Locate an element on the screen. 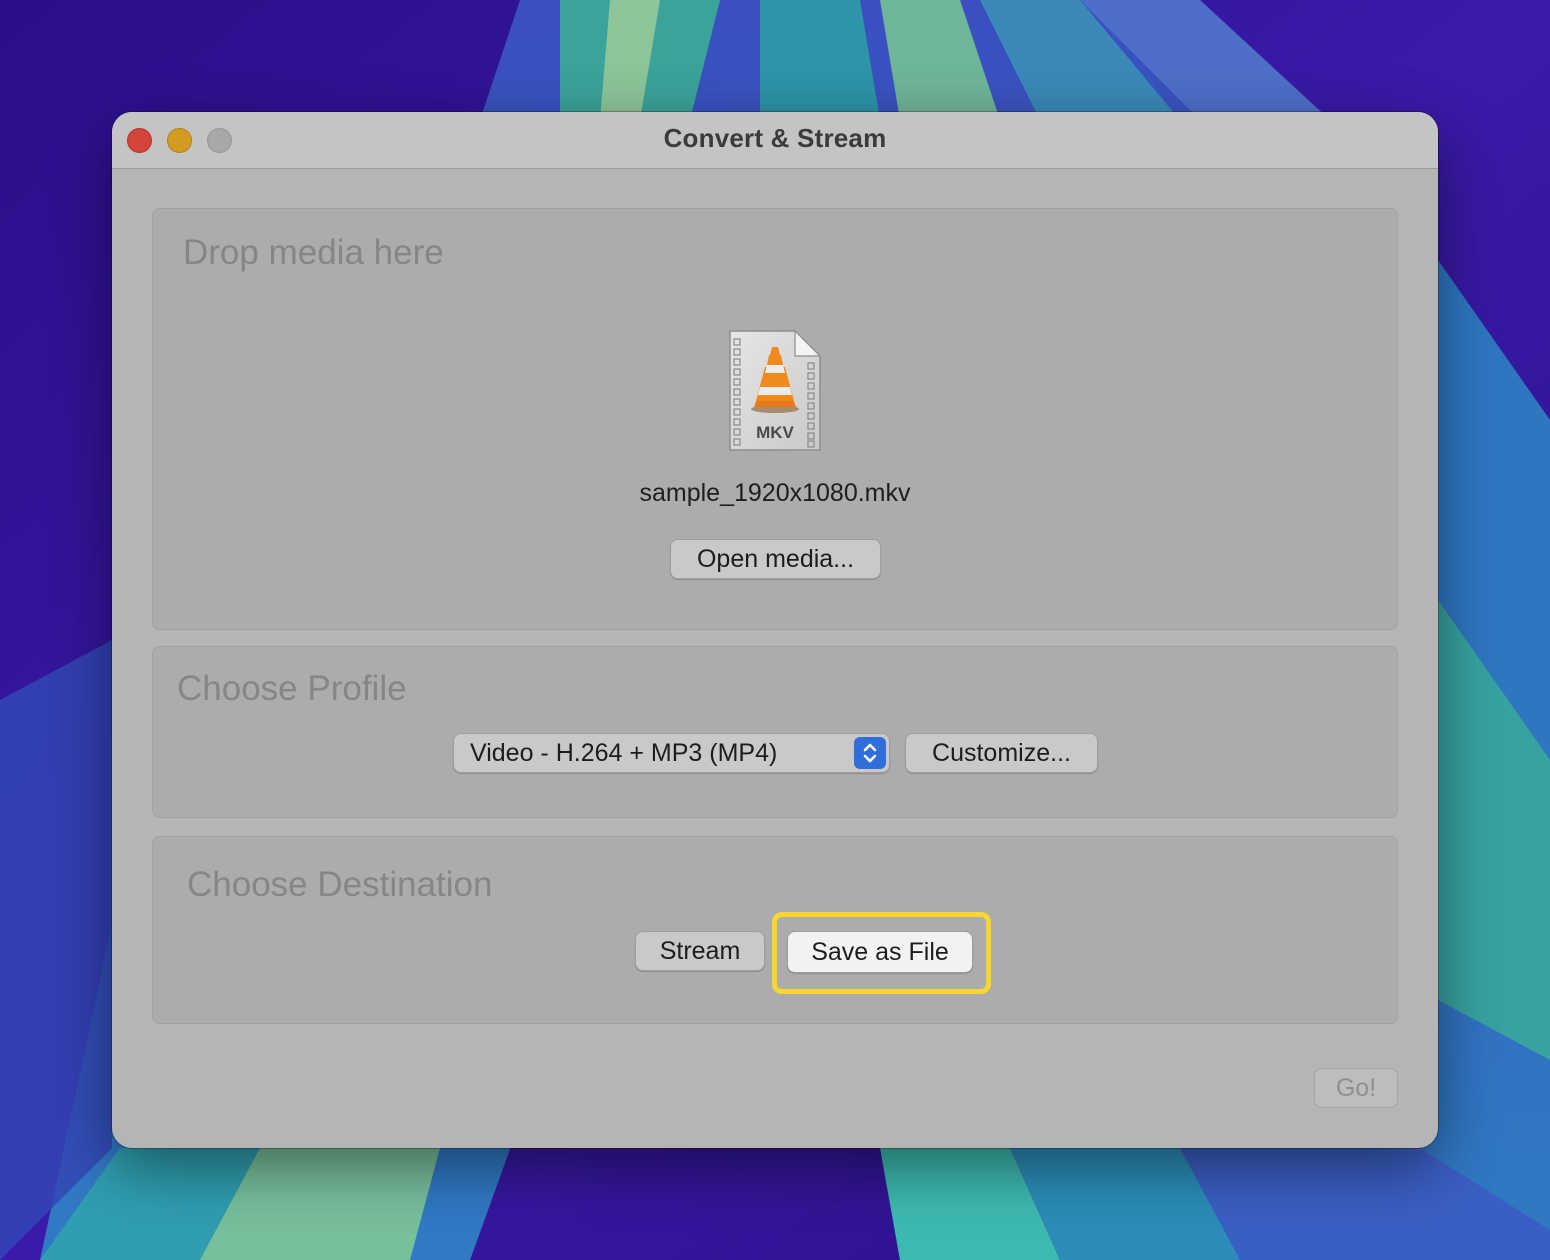 This screenshot has width=1550, height=1260. file-type-badge: MKV is located at coordinates (775, 432).